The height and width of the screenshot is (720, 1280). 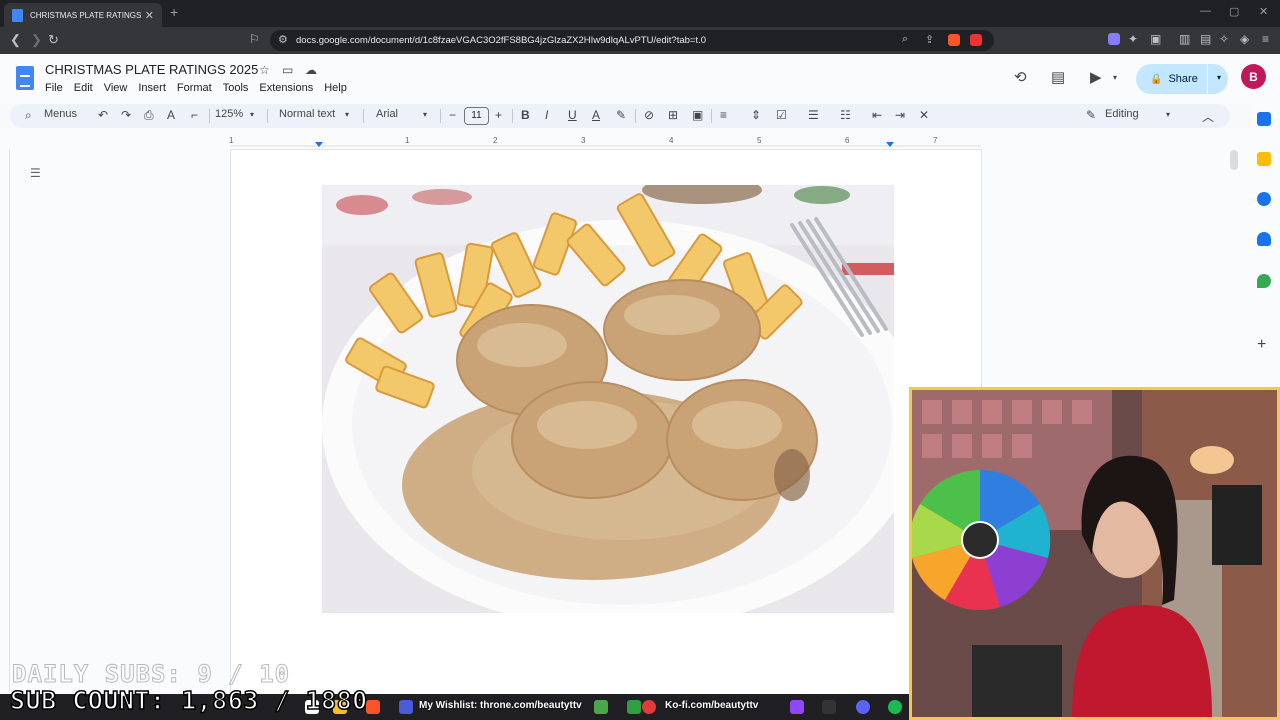 What do you see at coordinates (1219, 77) in the screenshot?
I see `share-dropdown-icon: ▾` at bounding box center [1219, 77].